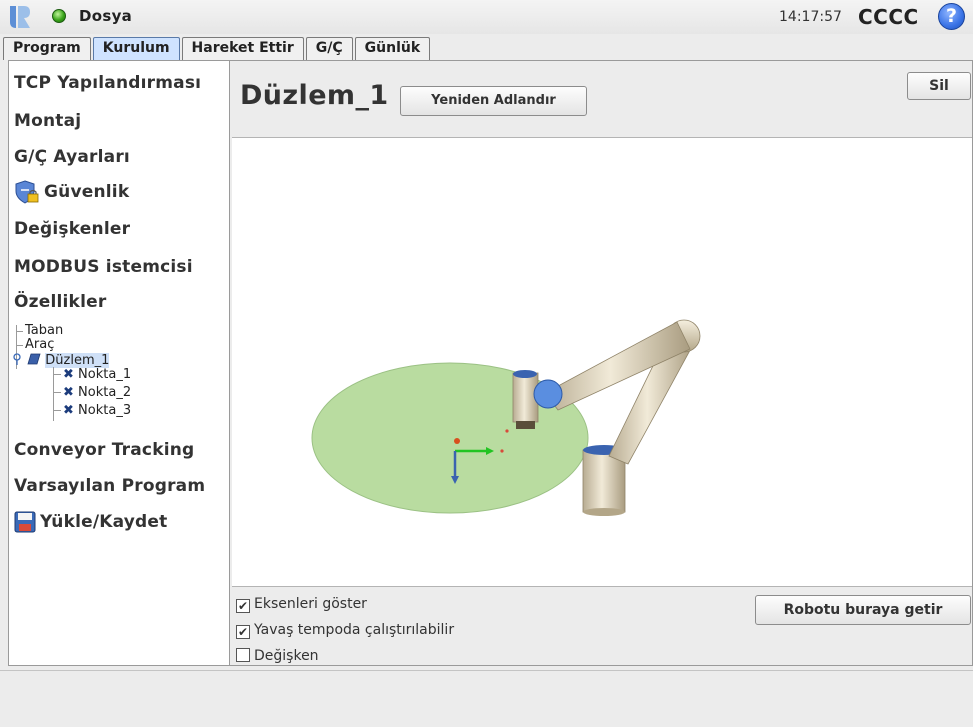 Image resolution: width=973 pixels, height=727 pixels. I want to click on tab-installation: Kurulum, so click(136, 48).